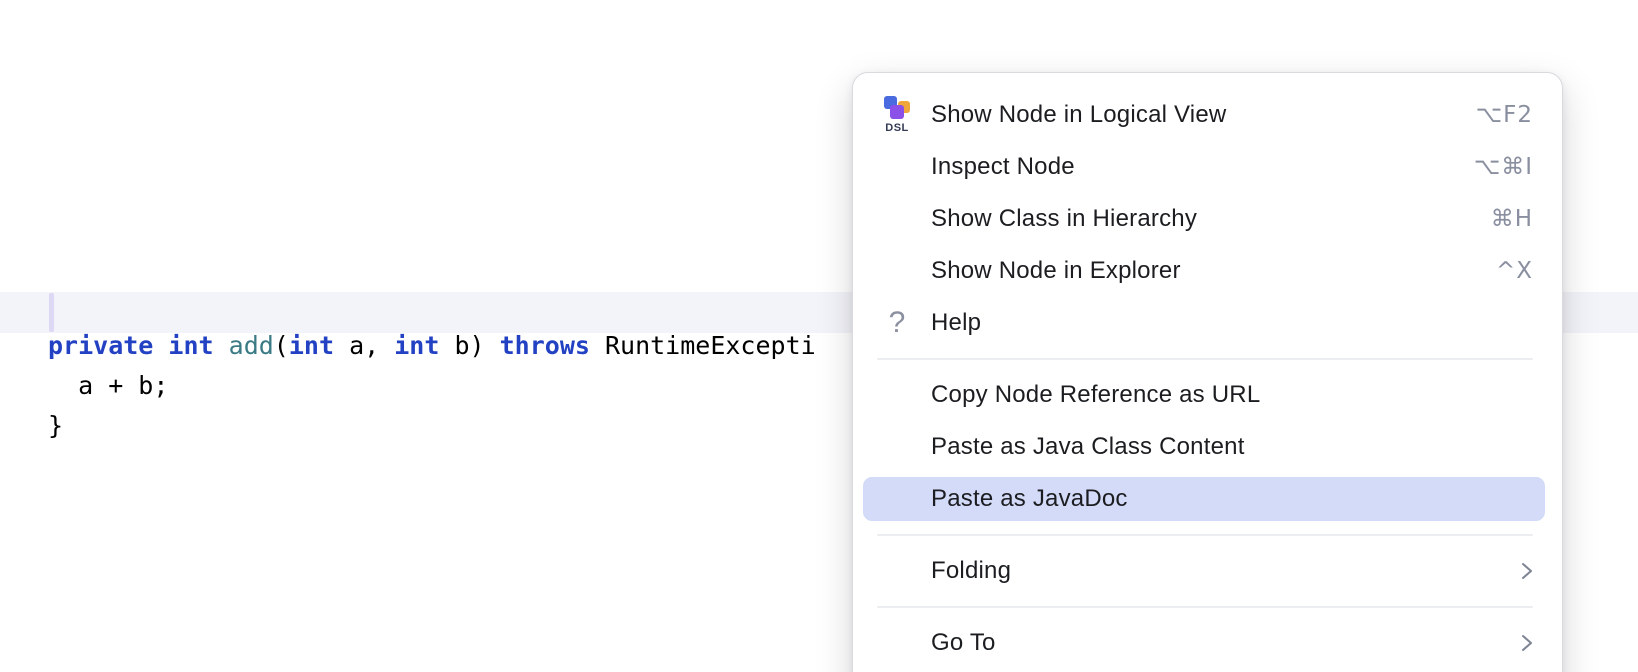 The image size is (1638, 672). What do you see at coordinates (1204, 323) in the screenshot?
I see `menu-item-help: ? Help` at bounding box center [1204, 323].